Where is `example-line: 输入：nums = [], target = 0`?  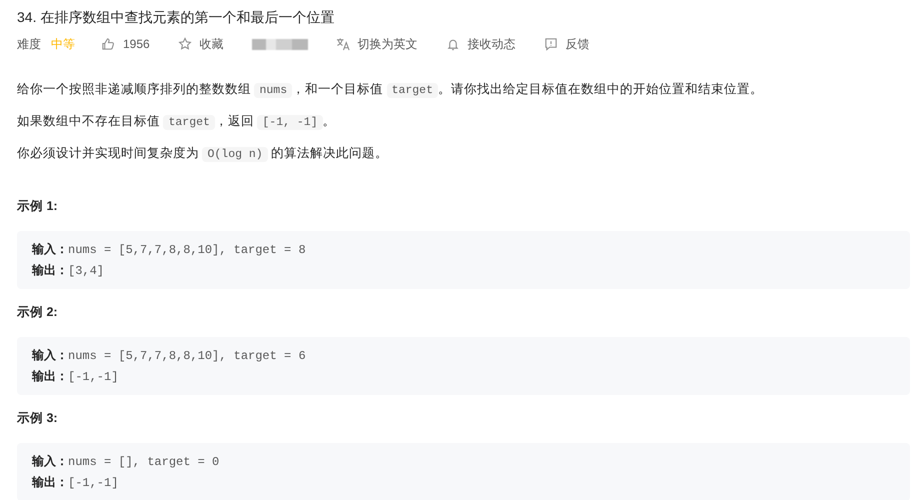 example-line: 输入：nums = [], target = 0 is located at coordinates (126, 462).